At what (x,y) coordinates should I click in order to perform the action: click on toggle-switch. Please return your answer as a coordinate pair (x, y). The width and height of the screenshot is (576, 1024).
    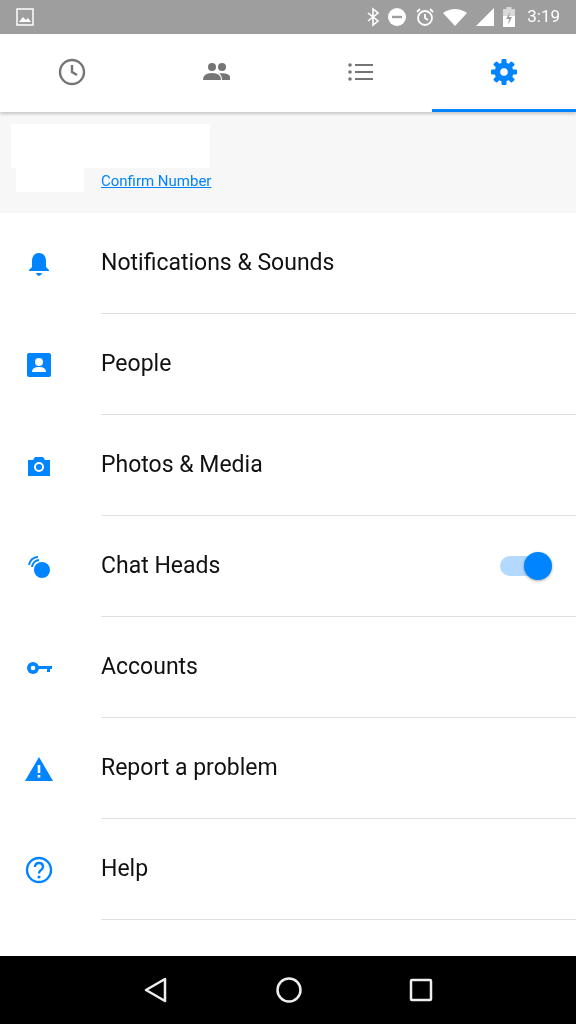
    Looking at the image, I should click on (525, 566).